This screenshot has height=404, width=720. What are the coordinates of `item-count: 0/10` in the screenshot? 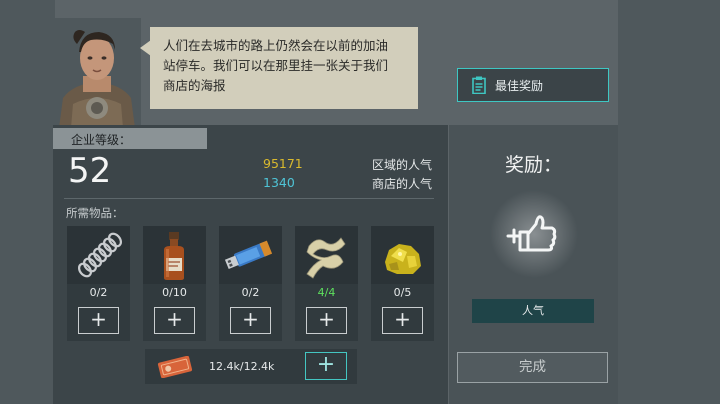 It's located at (174, 292).